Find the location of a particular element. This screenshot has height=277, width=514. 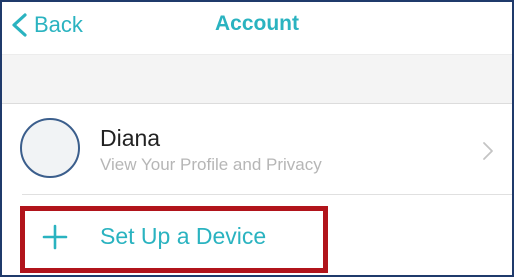

profile-subtitle: View Your Profile and Privacy is located at coordinates (211, 164).